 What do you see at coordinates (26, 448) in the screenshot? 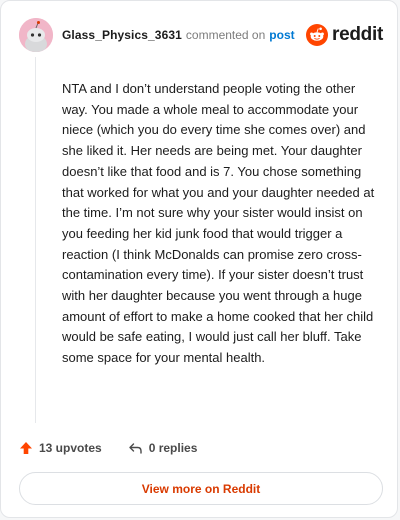
I see `upvote-arrow-icon` at bounding box center [26, 448].